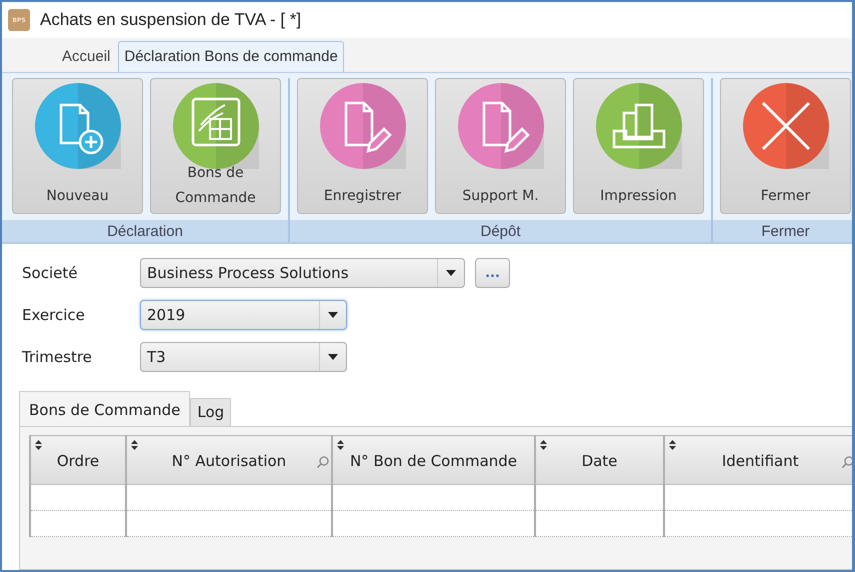 The width and height of the screenshot is (855, 572). Describe the element at coordinates (302, 273) in the screenshot. I see `dropdown-field: Business Process Solutions` at that location.